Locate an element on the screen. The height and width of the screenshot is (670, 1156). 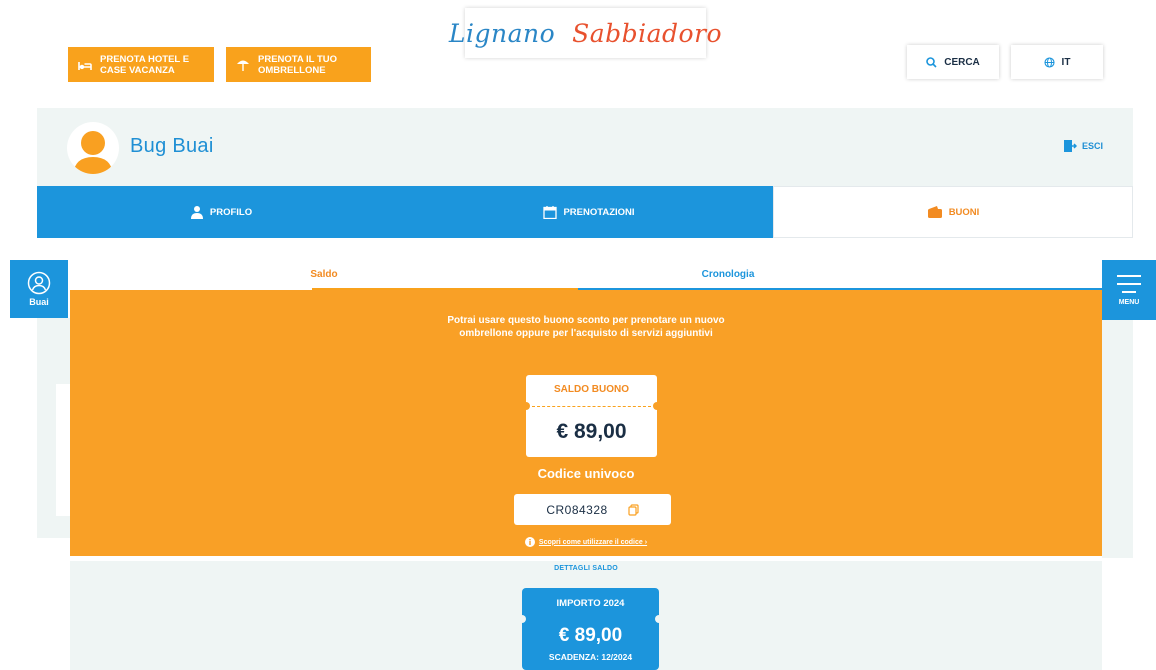
side-user-label: Buai is located at coordinates (39, 302).